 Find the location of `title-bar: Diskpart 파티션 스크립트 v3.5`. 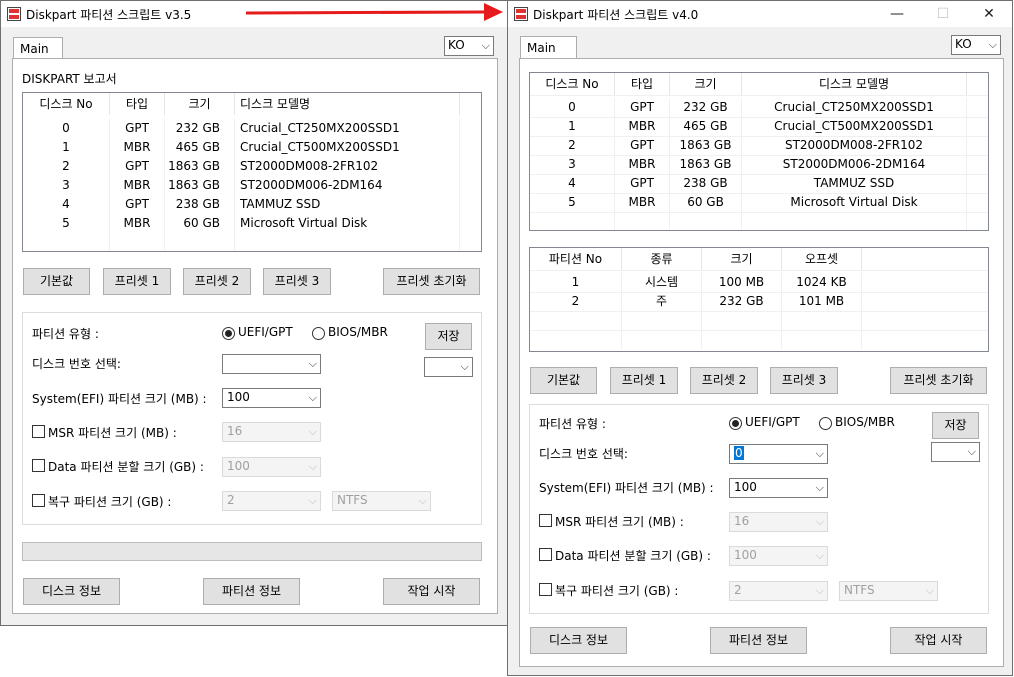

title-bar: Diskpart 파티션 스크립트 v3.5 is located at coordinates (254, 14).